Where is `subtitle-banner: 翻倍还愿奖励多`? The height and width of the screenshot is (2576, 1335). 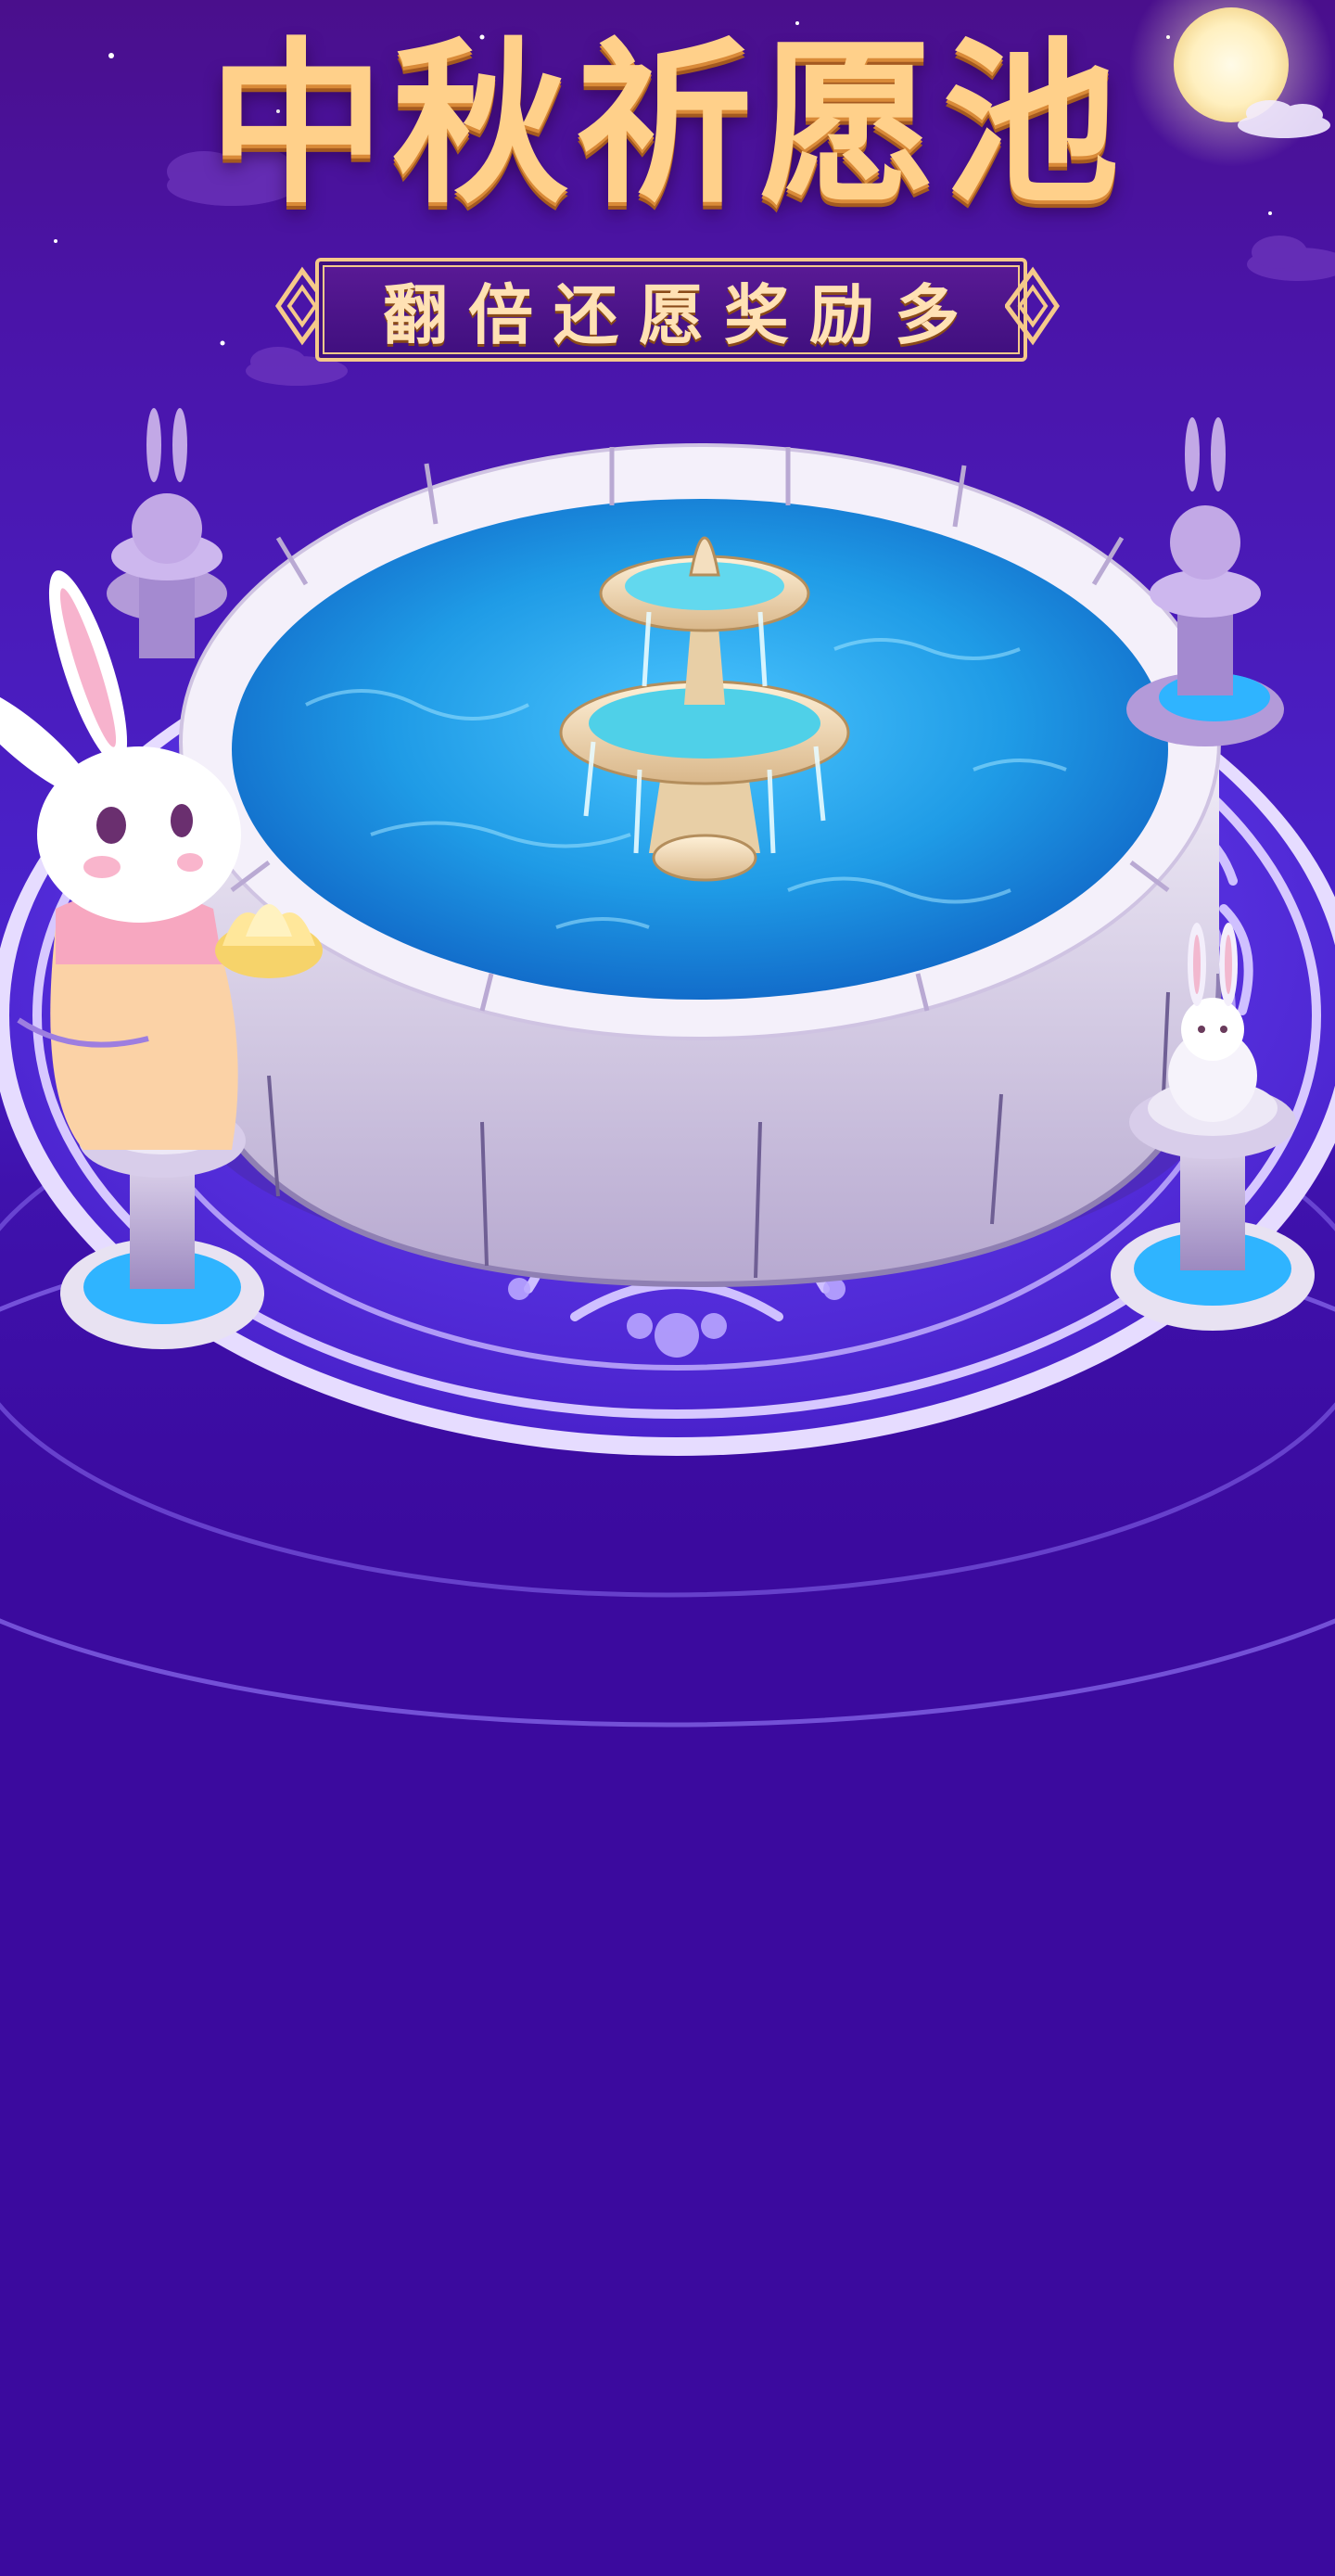
subtitle-banner: 翻倍还愿奖励多 is located at coordinates (671, 310).